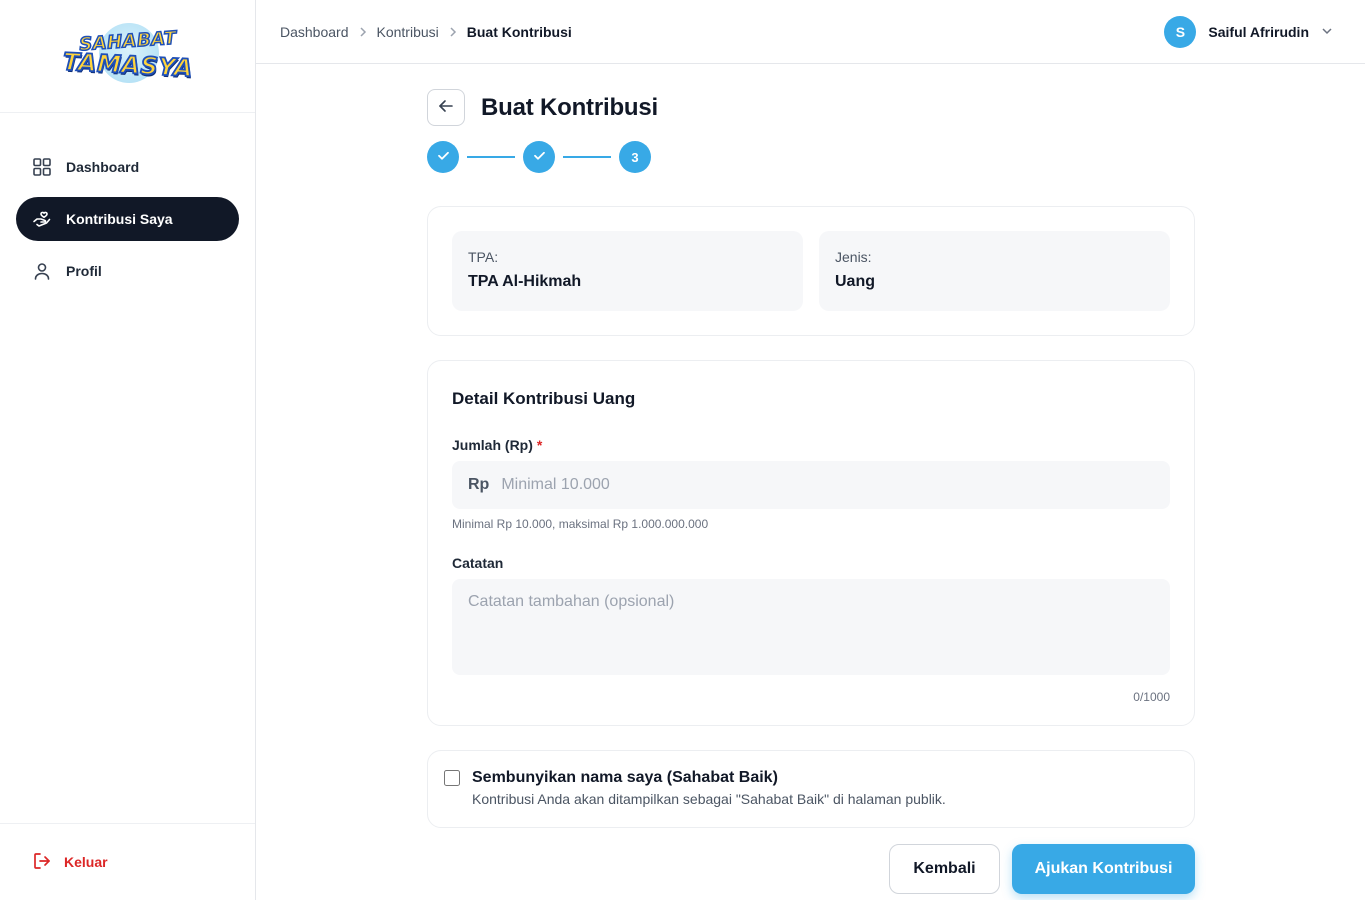 Image resolution: width=1365 pixels, height=900 pixels. Describe the element at coordinates (519, 31) in the screenshot. I see `breadcrumb-current: Buat Kontribusi` at that location.